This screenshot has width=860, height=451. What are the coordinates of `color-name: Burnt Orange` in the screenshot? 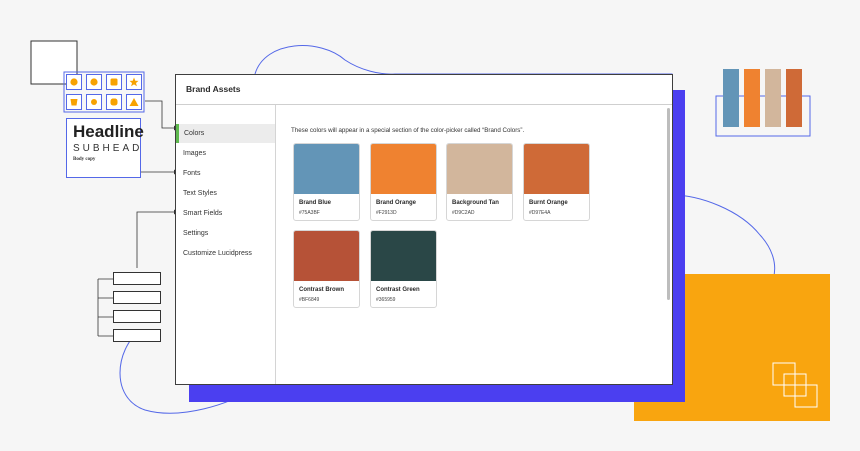 It's located at (548, 203).